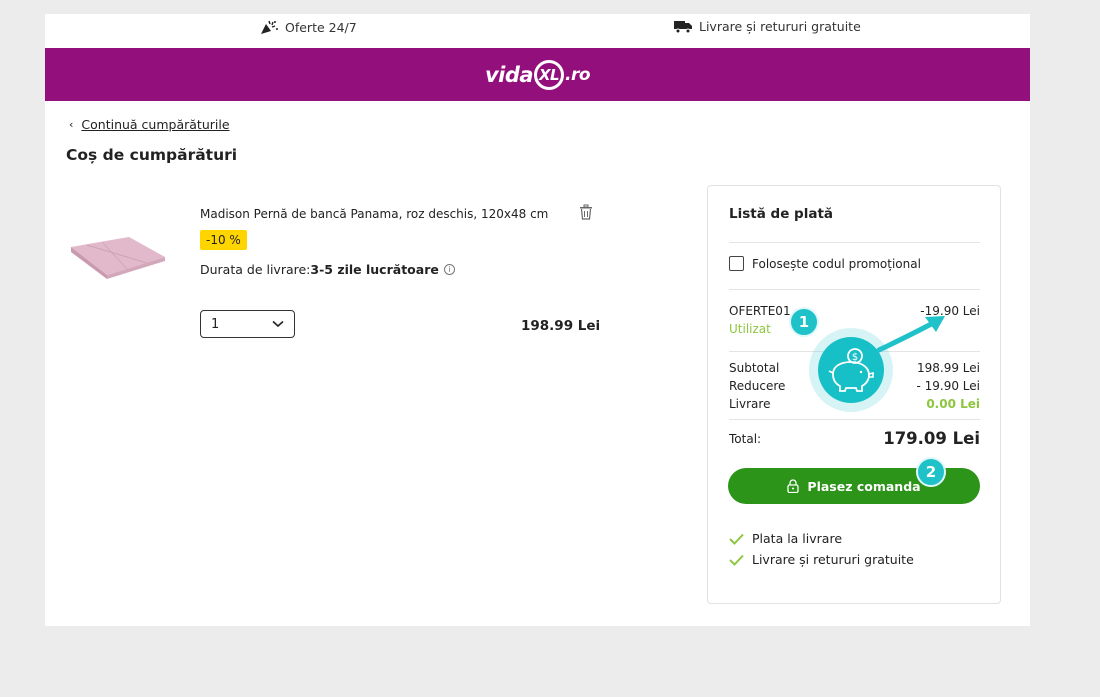 The width and height of the screenshot is (1100, 697). I want to click on promo-status: Utilizat, so click(750, 329).